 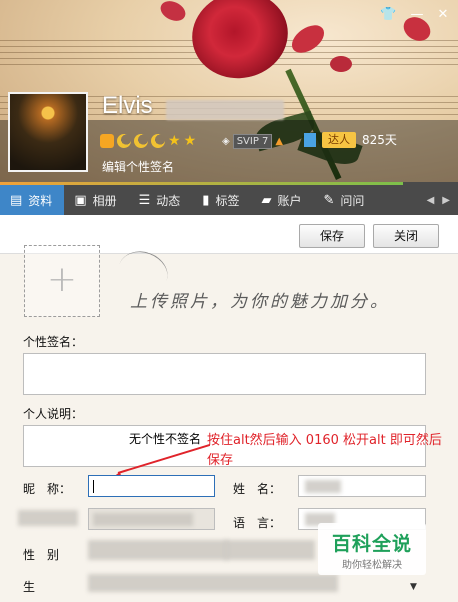 What do you see at coordinates (107, 141) in the screenshot?
I see `crown-icon` at bounding box center [107, 141].